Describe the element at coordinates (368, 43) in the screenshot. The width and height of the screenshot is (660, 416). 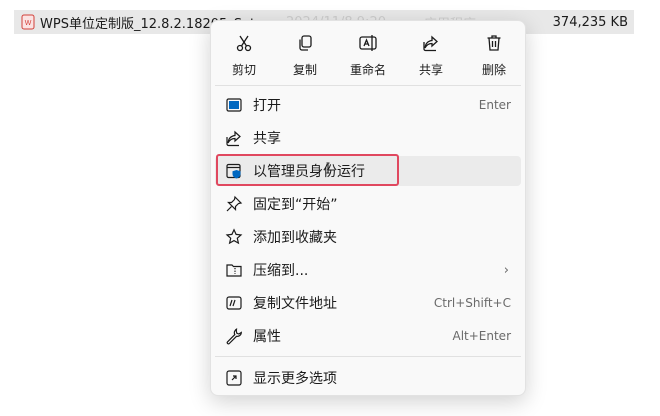
I see `rename-icon` at that location.